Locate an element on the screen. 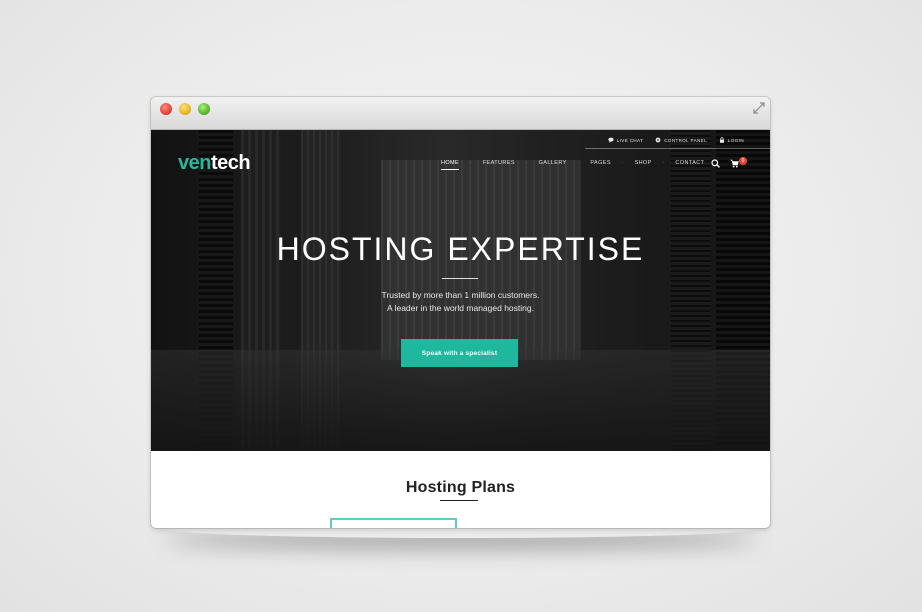 The image size is (922, 612). hero-divider is located at coordinates (460, 278).